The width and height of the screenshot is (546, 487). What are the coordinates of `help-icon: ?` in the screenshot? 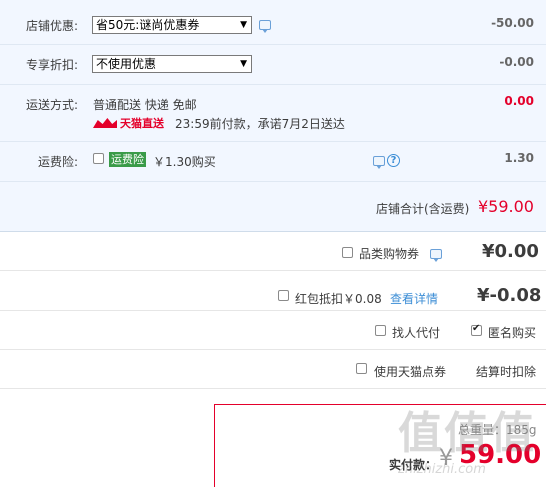 It's located at (393, 160).